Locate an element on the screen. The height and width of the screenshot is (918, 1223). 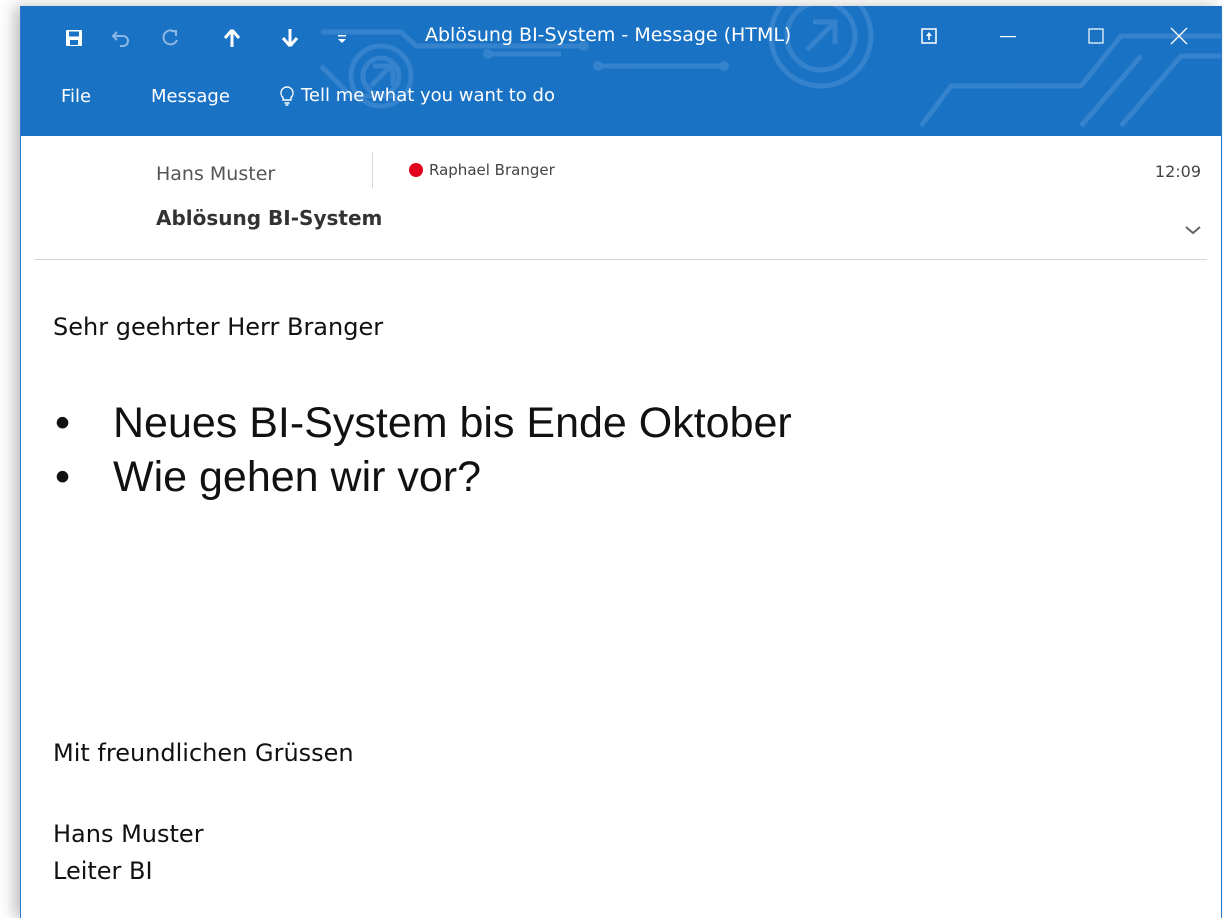
tab-file: File is located at coordinates (76, 96).